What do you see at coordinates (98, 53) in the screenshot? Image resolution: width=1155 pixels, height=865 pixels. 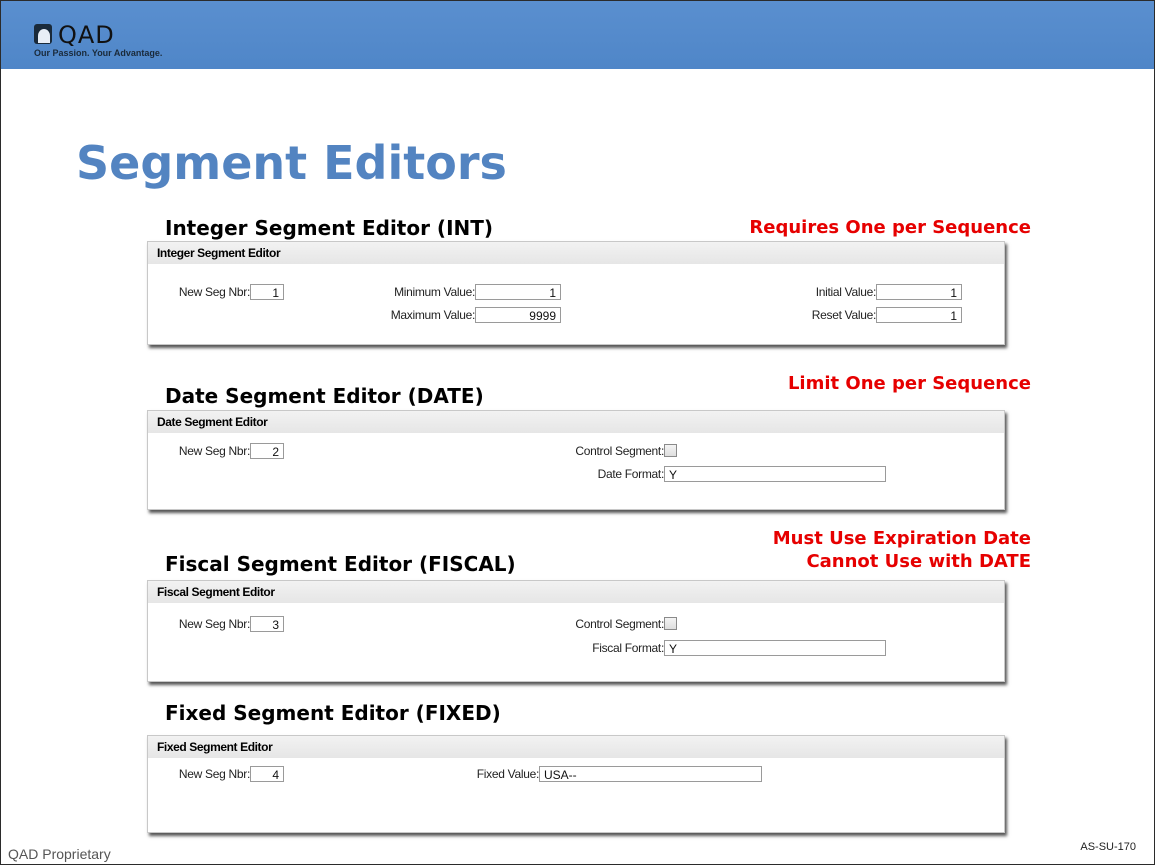 I see `logo-tagline: Our Passion. Your Advantage.` at bounding box center [98, 53].